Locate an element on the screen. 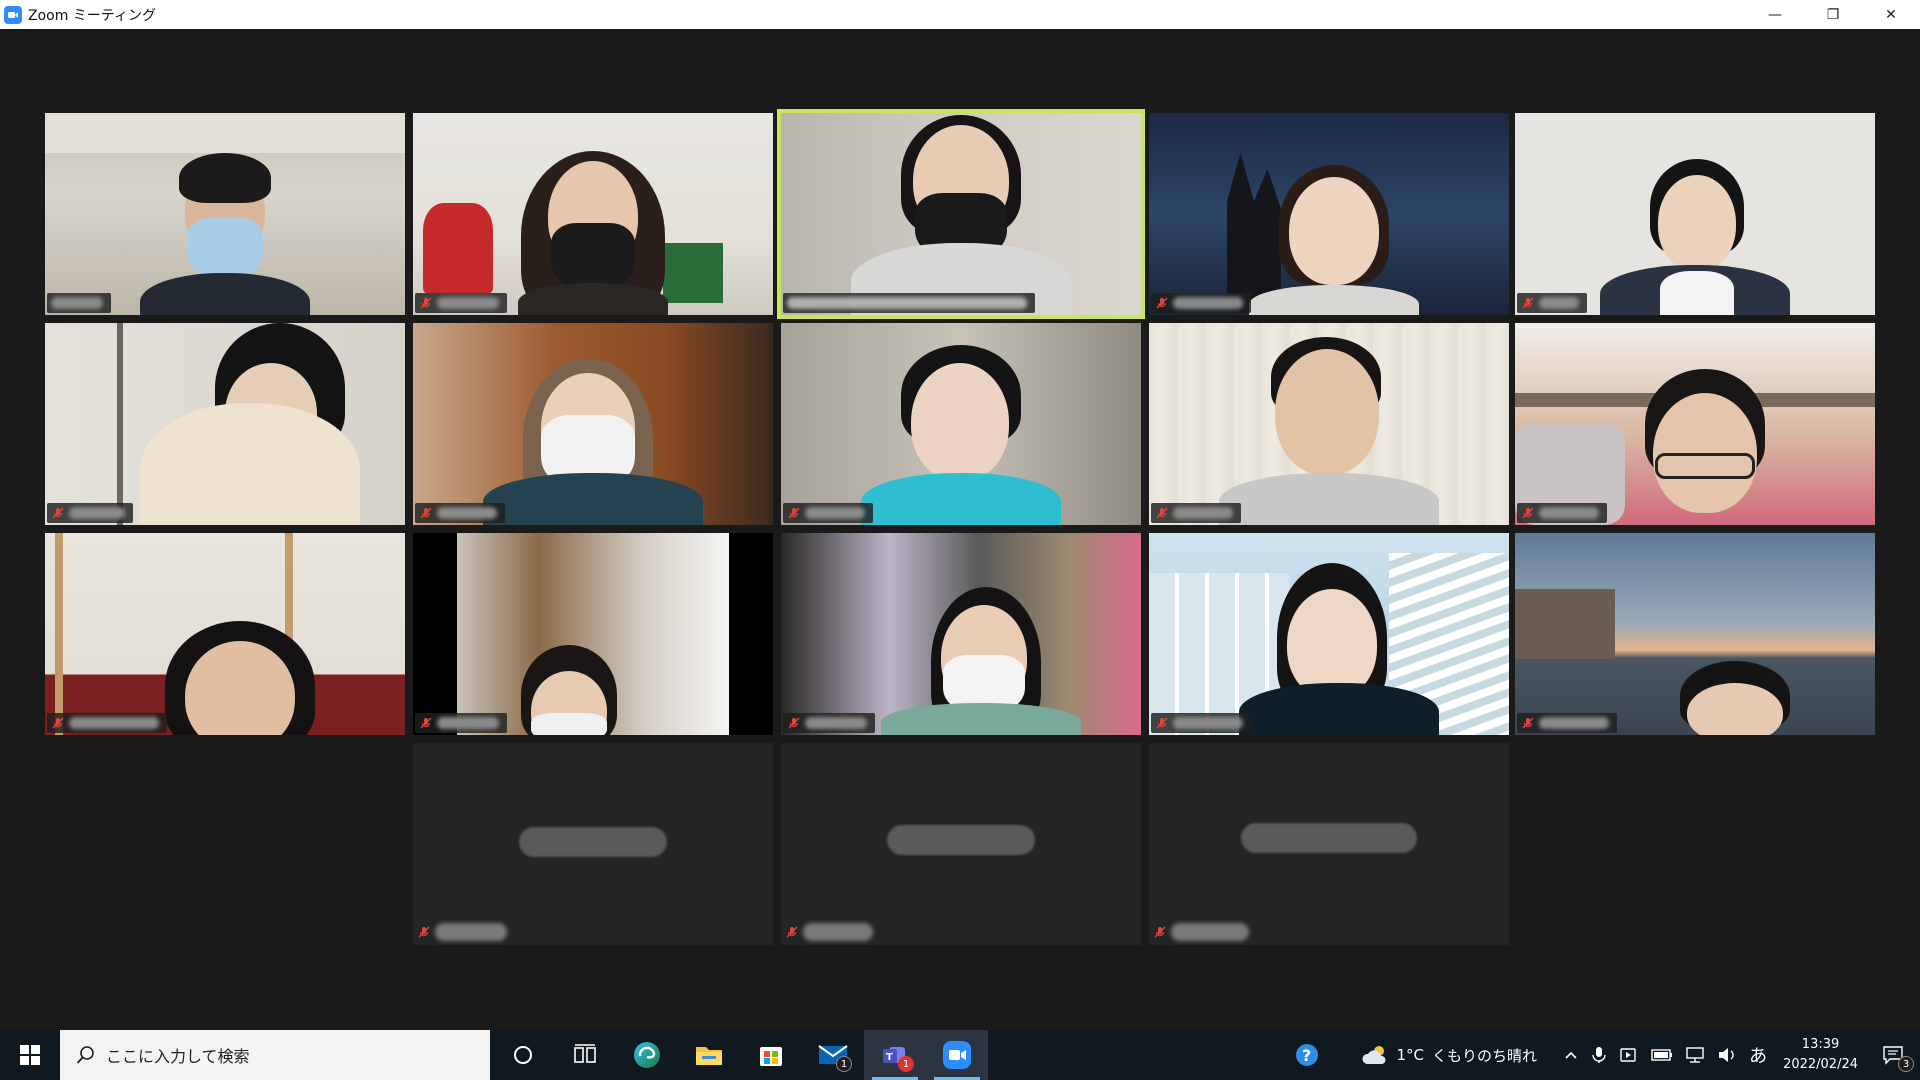  edge-taskbar-button is located at coordinates (647, 1055).